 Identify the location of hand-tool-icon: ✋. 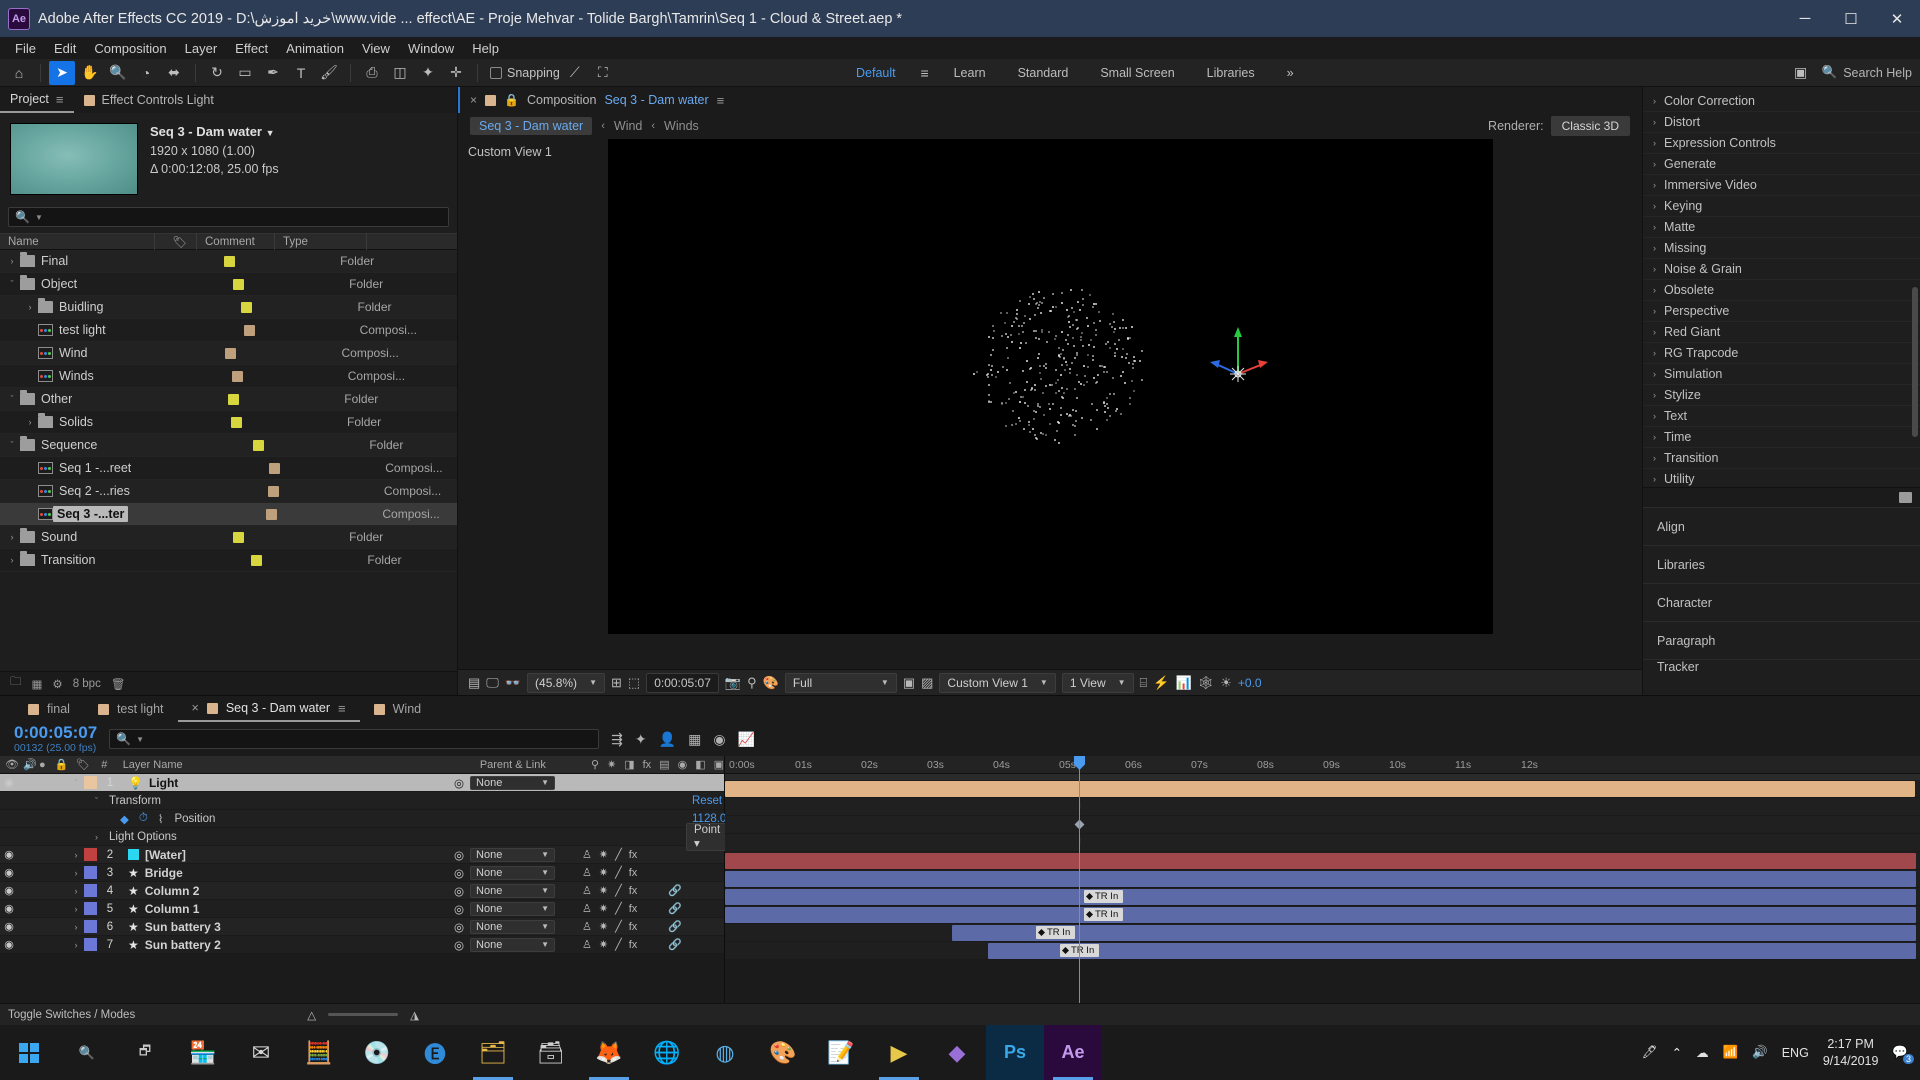
(90, 73).